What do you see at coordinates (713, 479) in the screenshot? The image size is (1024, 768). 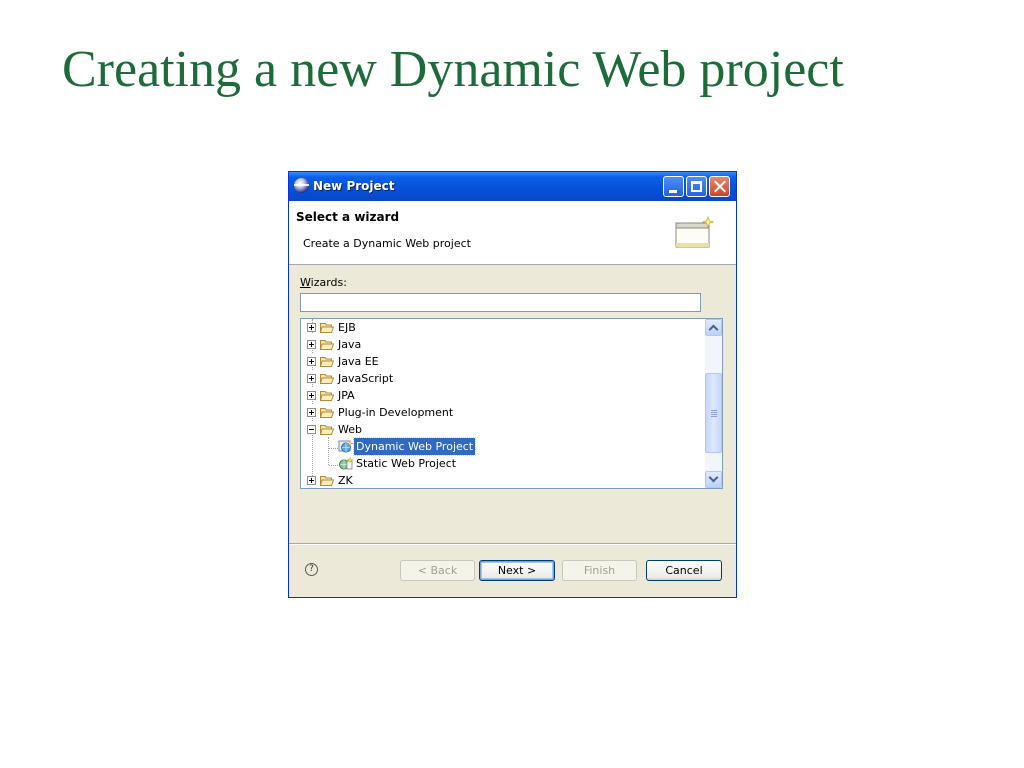 I see `scroll-down-icon` at bounding box center [713, 479].